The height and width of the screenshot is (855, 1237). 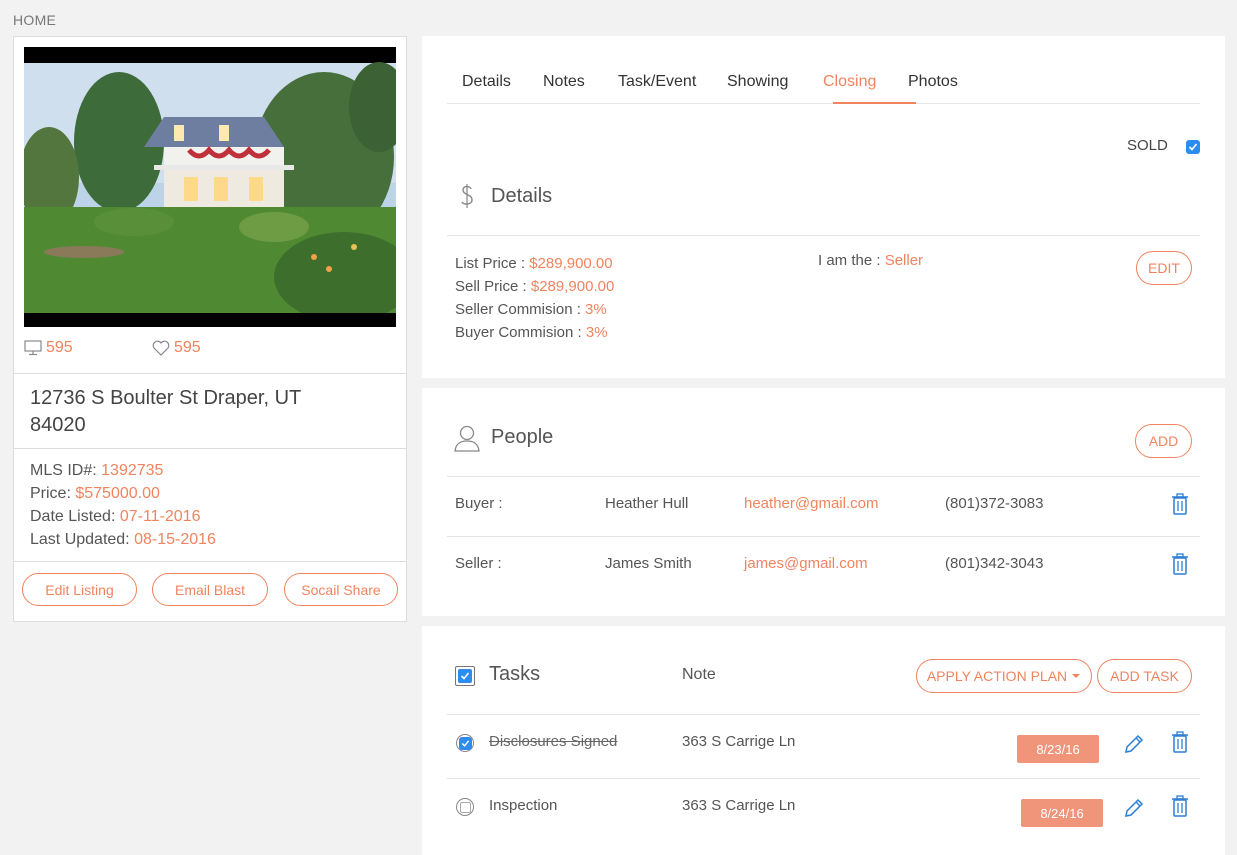 What do you see at coordinates (160, 516) in the screenshot?
I see `listed-value: 07-11-2016` at bounding box center [160, 516].